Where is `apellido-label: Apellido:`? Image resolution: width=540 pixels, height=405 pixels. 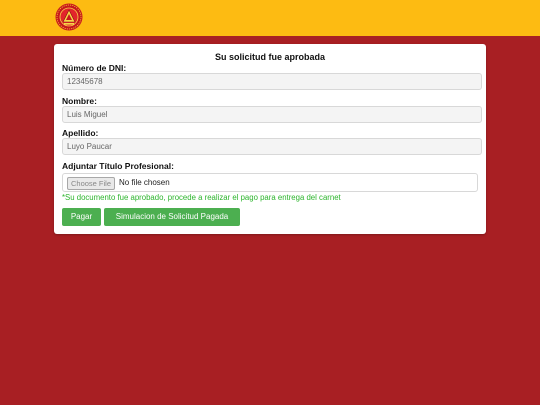
apellido-label: Apellido: is located at coordinates (80, 133).